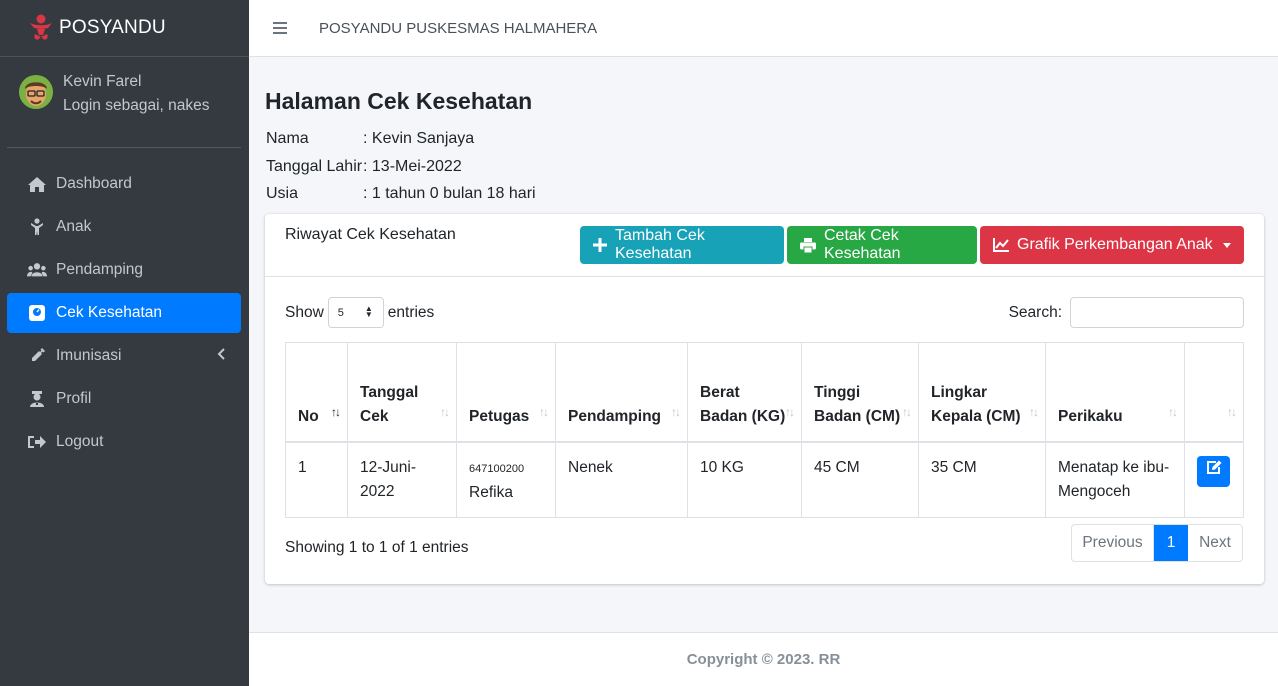 The width and height of the screenshot is (1278, 686). Describe the element at coordinates (370, 234) in the screenshot. I see `card-title: Riwayat Cek Kesehatan` at that location.